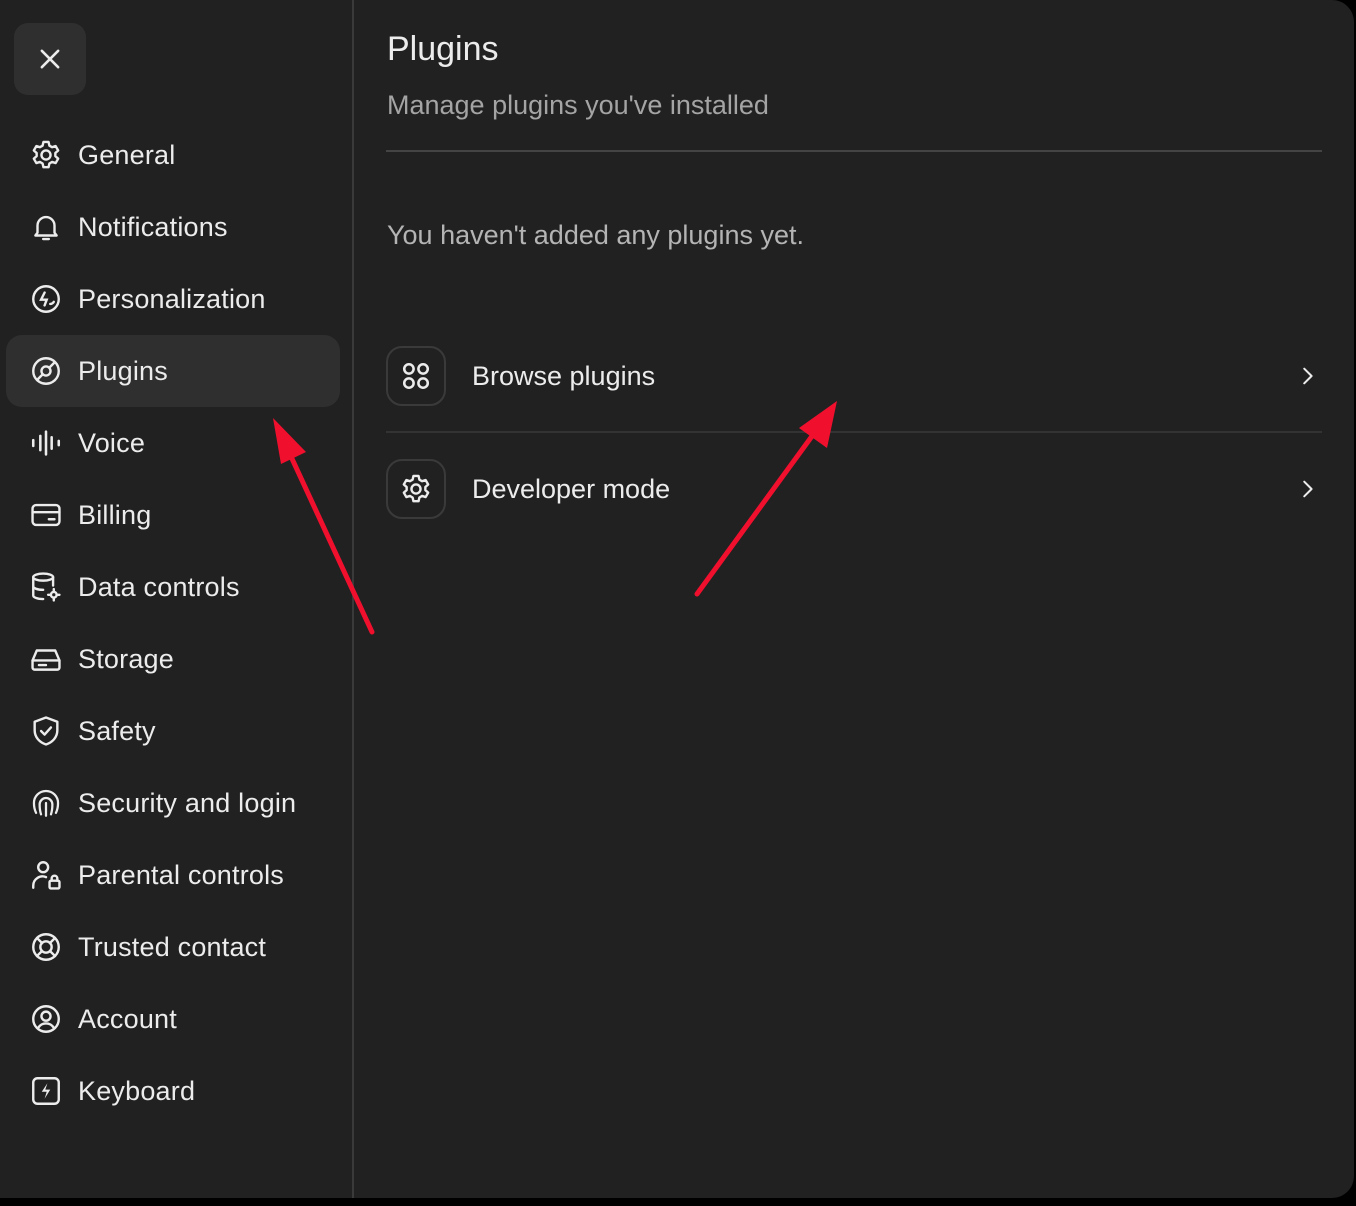 This screenshot has width=1356, height=1206. What do you see at coordinates (46, 731) in the screenshot?
I see `shield-check-icon` at bounding box center [46, 731].